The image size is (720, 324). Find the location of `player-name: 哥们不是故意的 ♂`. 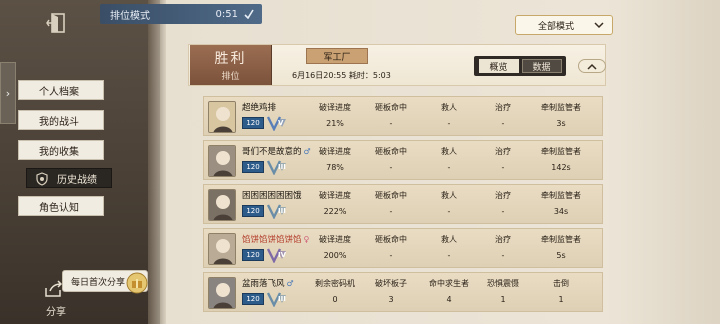

player-name: 哥们不是故意的 ♂ is located at coordinates (276, 151).